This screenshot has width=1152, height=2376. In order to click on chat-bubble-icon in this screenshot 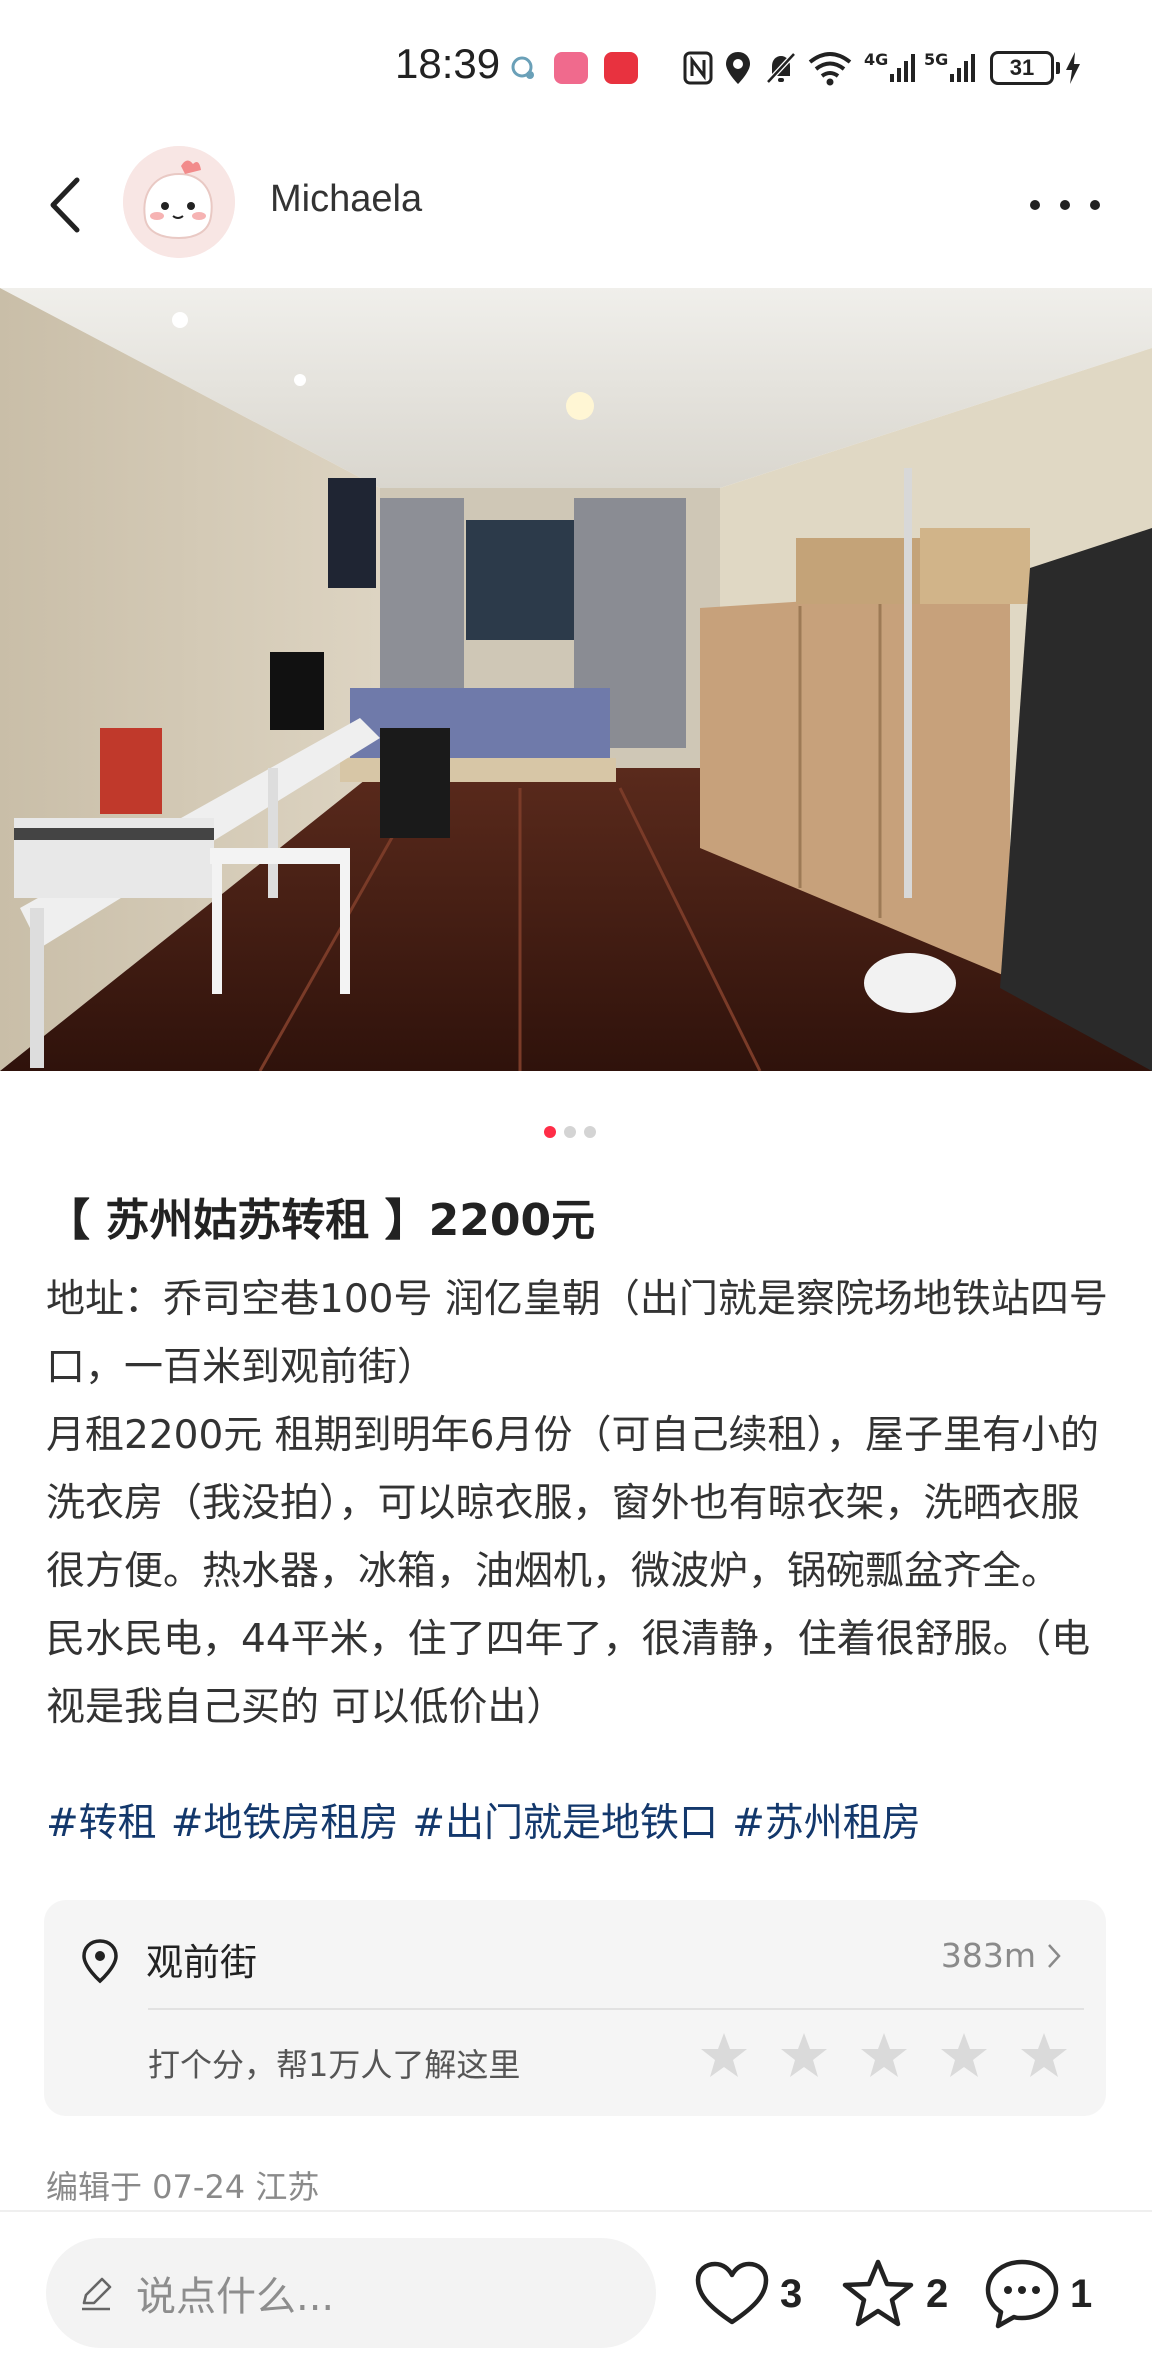, I will do `click(523, 68)`.